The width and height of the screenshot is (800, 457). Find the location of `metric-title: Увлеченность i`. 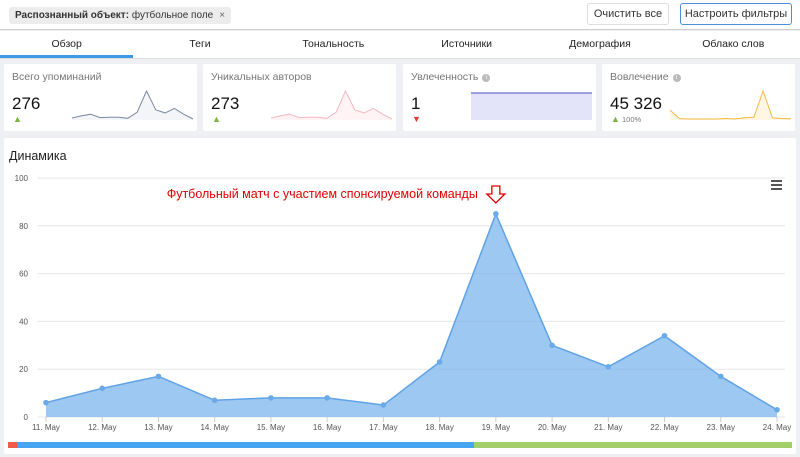

metric-title: Увлеченность i is located at coordinates (451, 77).